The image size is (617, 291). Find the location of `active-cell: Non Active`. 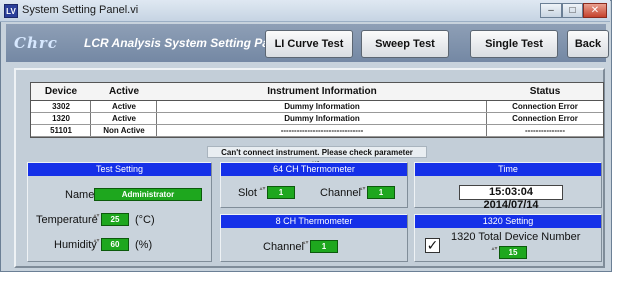

active-cell: Non Active is located at coordinates (124, 130).